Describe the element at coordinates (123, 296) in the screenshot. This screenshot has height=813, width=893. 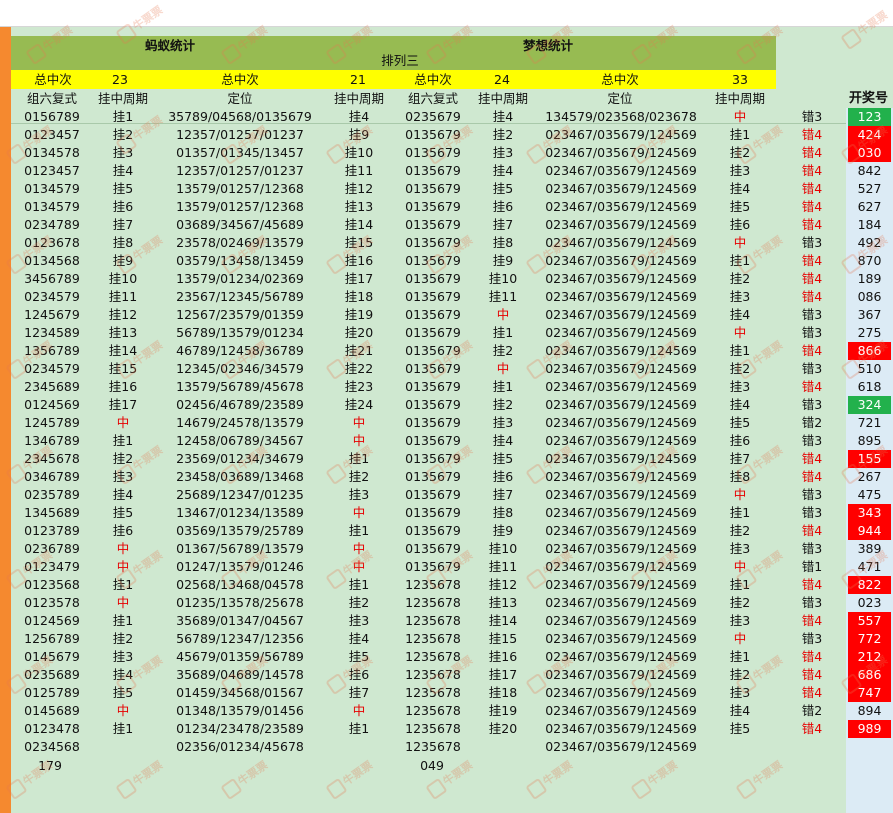
I see `cell-guazhong-1: 挂11` at that location.